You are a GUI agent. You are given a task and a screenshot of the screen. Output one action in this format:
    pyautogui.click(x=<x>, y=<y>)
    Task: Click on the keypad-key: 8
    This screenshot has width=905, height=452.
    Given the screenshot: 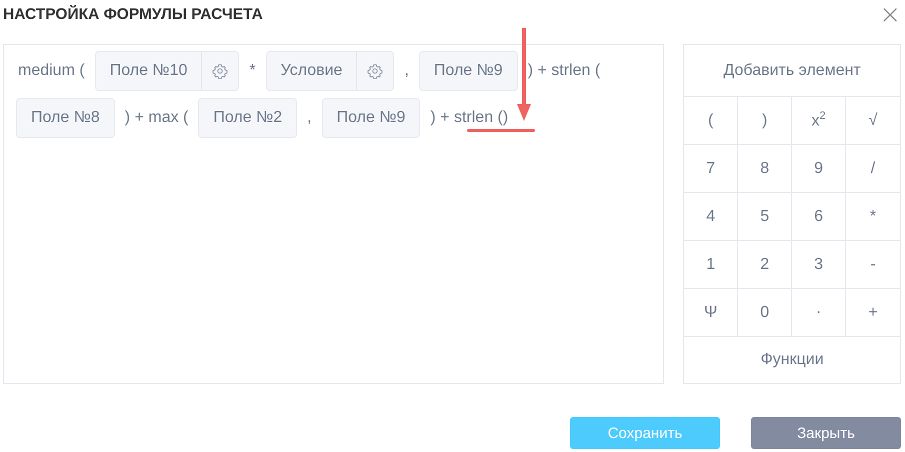 What is the action you would take?
    pyautogui.click(x=765, y=169)
    